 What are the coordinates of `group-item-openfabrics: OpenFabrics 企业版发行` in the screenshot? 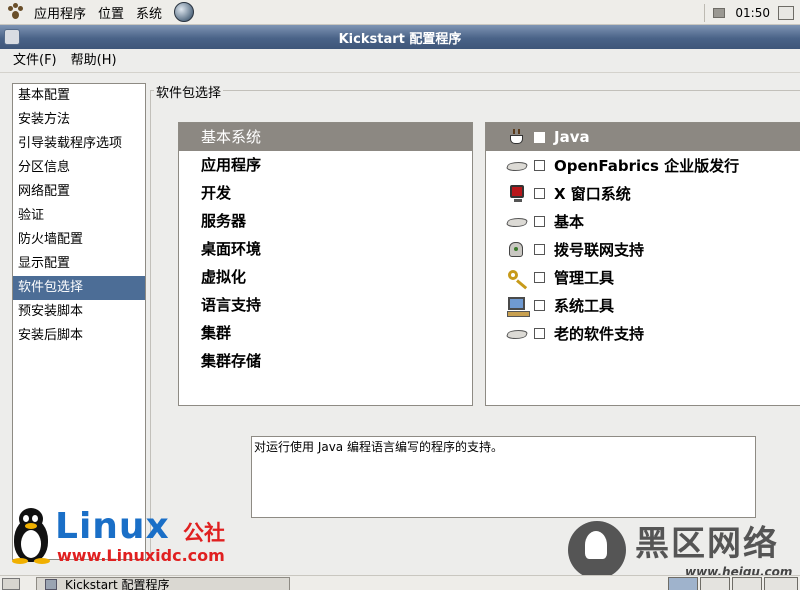 It's located at (643, 165).